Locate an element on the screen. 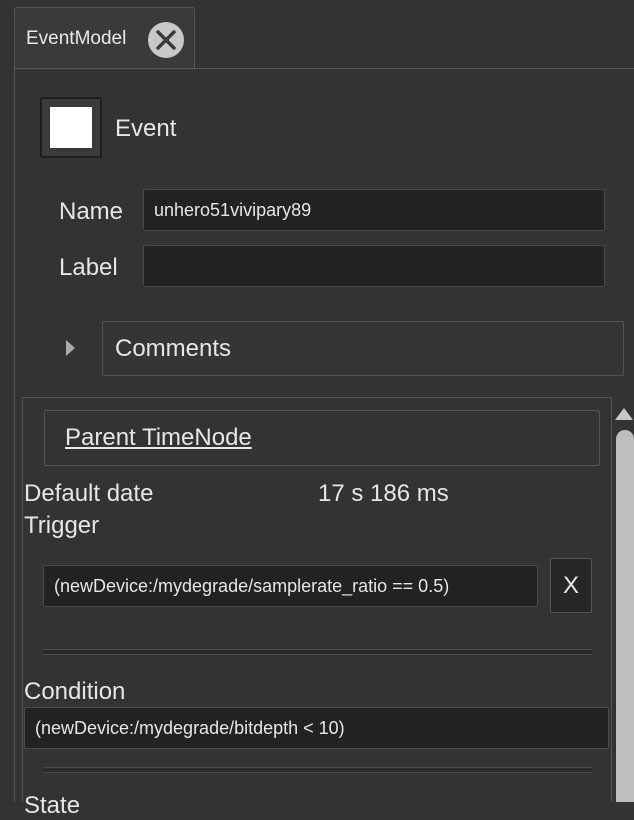 This screenshot has width=634, height=820. default-date-label: Default date is located at coordinates (89, 493).